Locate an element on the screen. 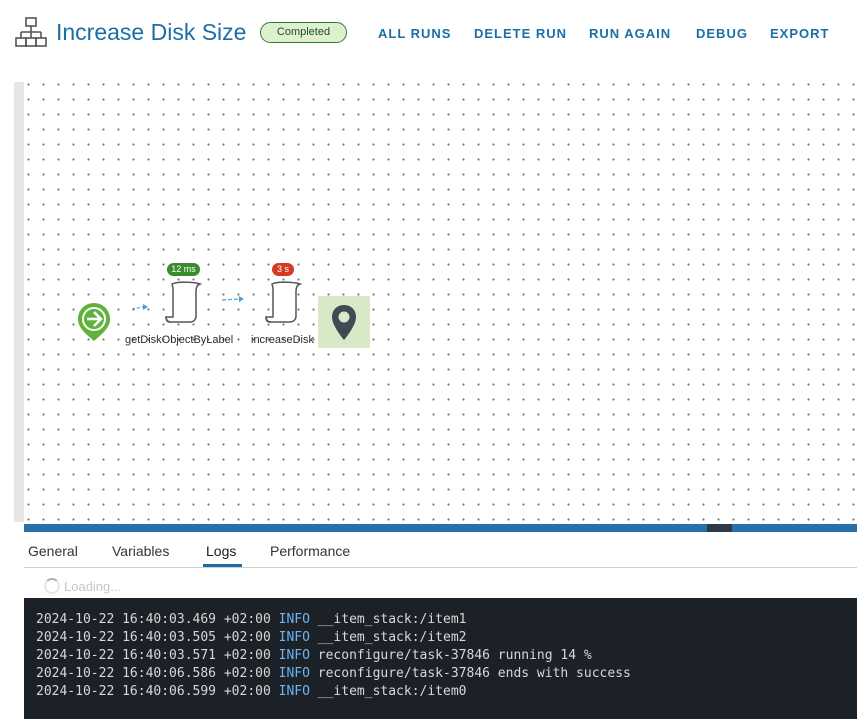 This screenshot has height=719, width=857. tab-general: General is located at coordinates (53, 551).